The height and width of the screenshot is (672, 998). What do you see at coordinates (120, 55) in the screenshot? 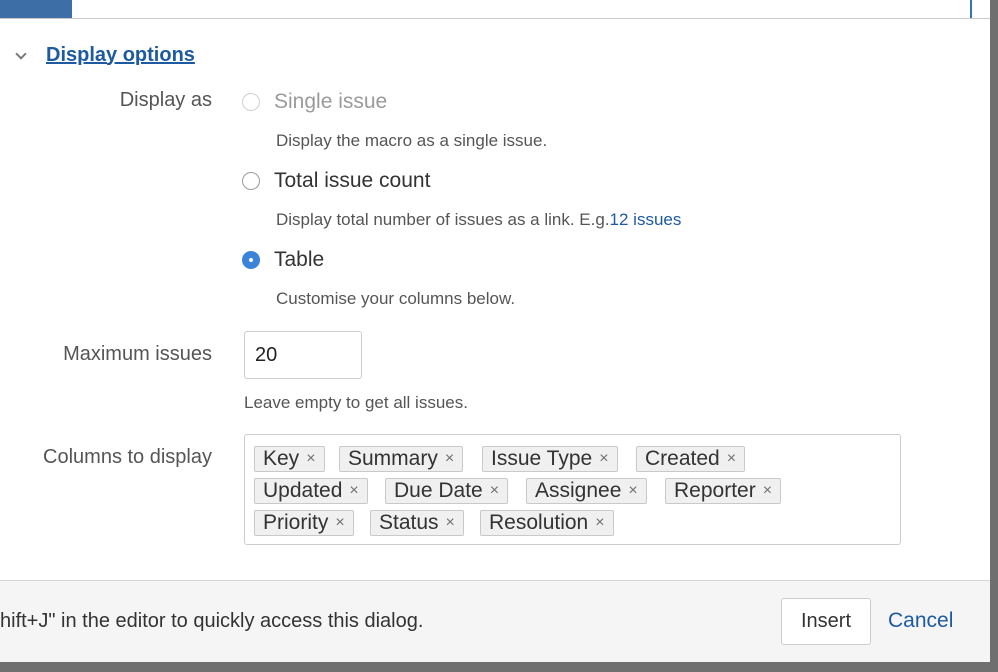
I see `display-options-link: Display options` at bounding box center [120, 55].